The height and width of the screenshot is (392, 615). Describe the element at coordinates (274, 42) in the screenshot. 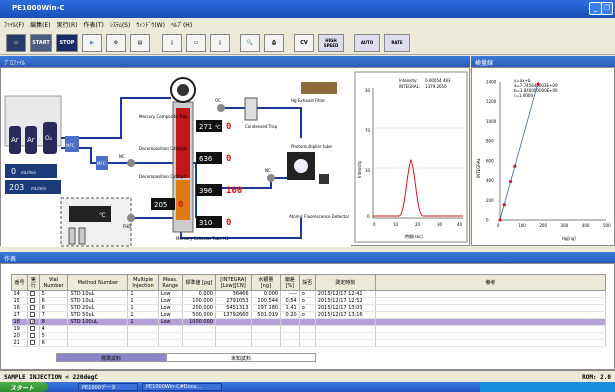

I see `print-icon: ⎙` at that location.